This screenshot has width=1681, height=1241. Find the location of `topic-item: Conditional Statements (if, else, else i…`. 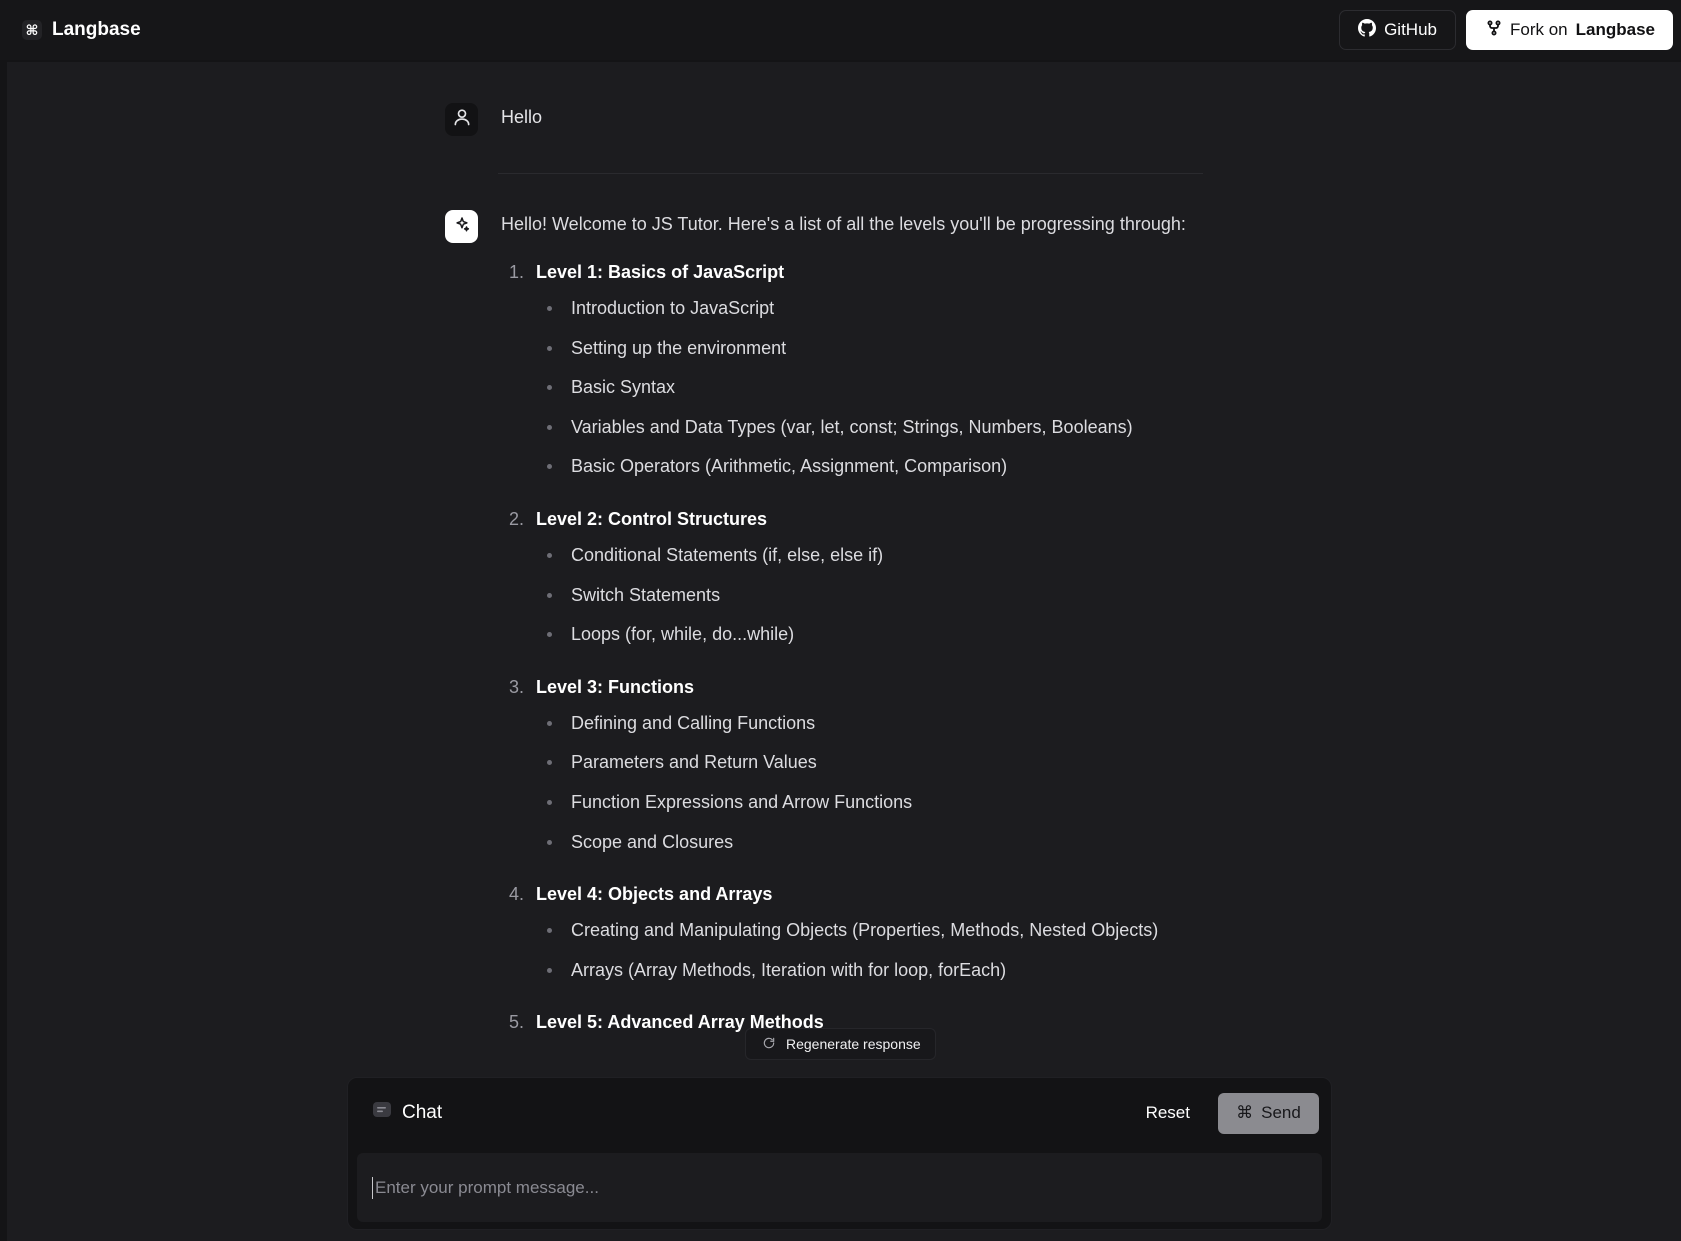

topic-item: Conditional Statements (if, else, else i… is located at coordinates (868, 561).